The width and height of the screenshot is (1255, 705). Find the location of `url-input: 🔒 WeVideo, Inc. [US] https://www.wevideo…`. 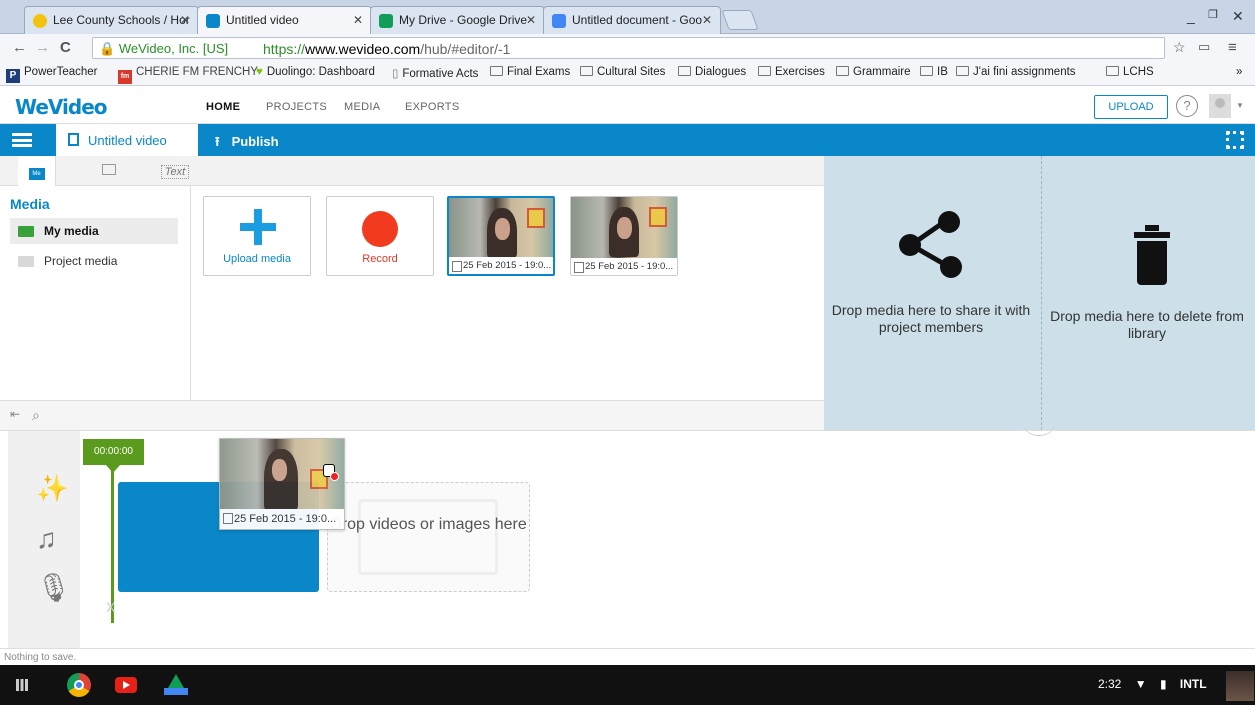

url-input: 🔒 WeVideo, Inc. [US] https://www.wevideo… is located at coordinates (628, 48).